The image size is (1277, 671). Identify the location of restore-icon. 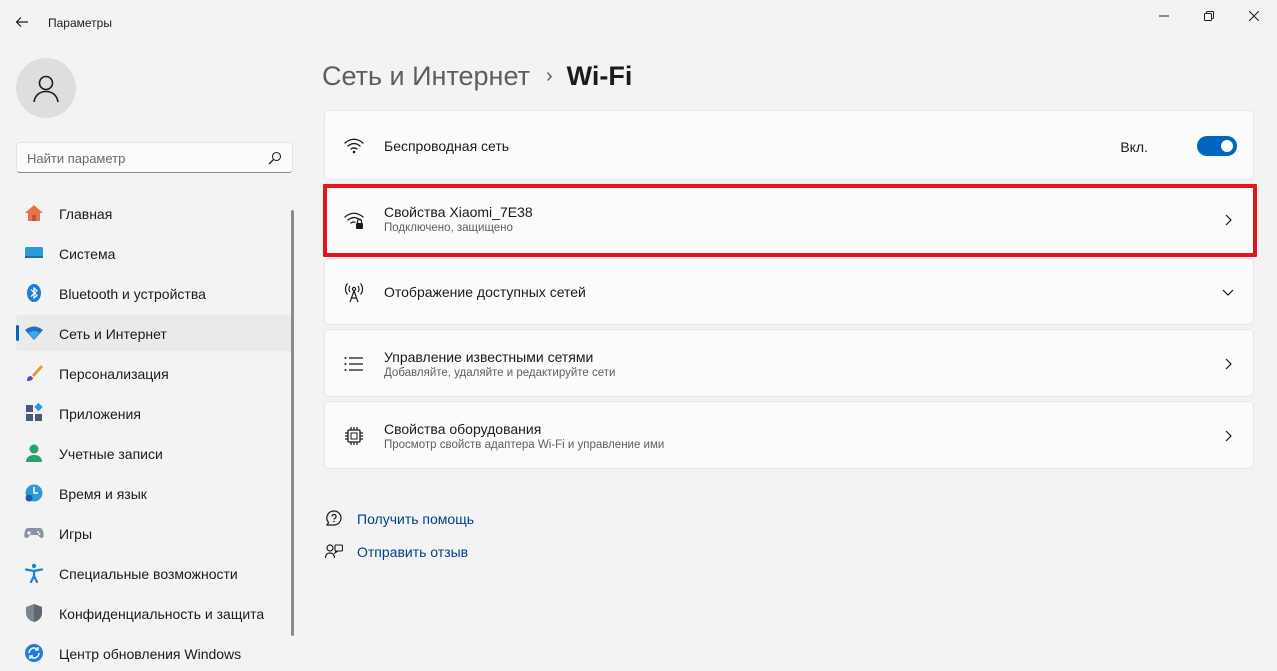
(1209, 16).